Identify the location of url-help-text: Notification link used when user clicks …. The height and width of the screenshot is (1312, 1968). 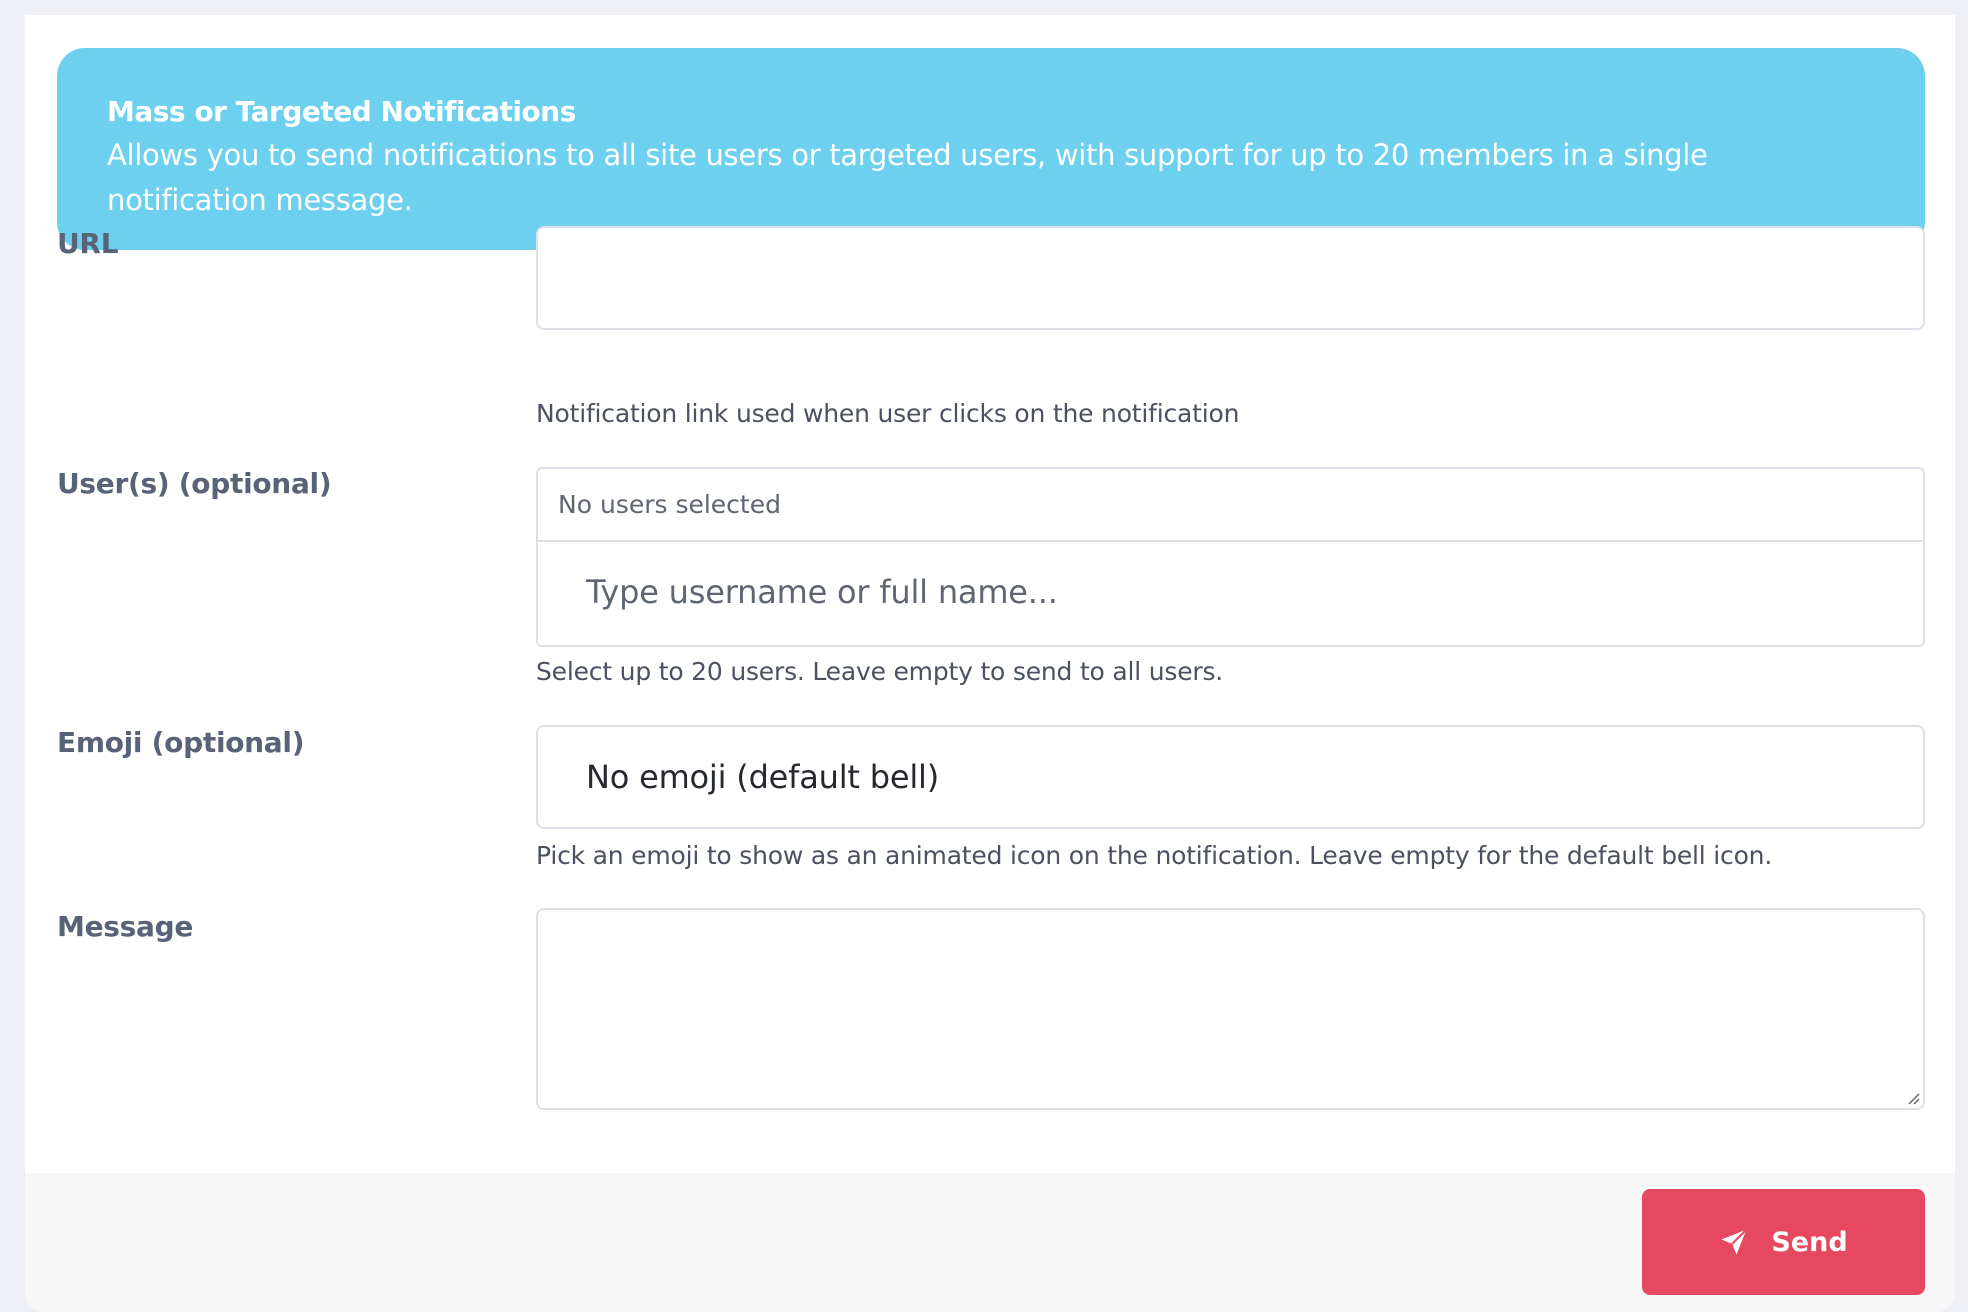
(888, 413).